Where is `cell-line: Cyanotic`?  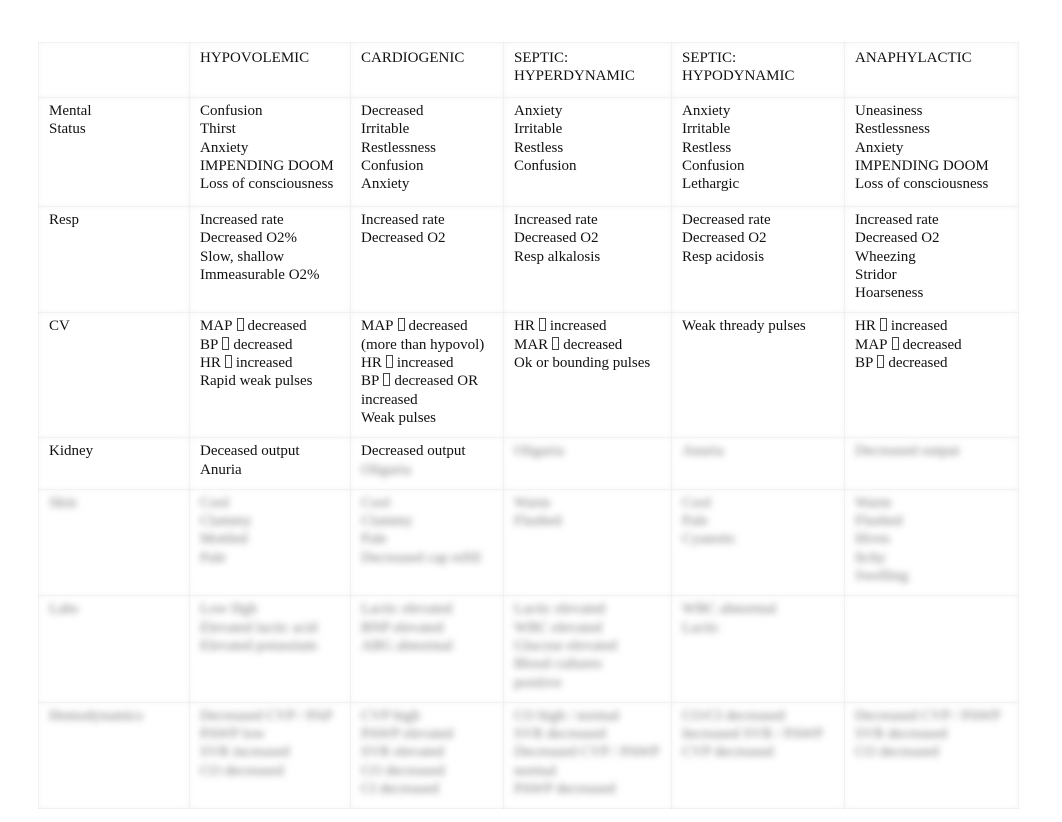
cell-line: Cyanotic is located at coordinates (709, 539).